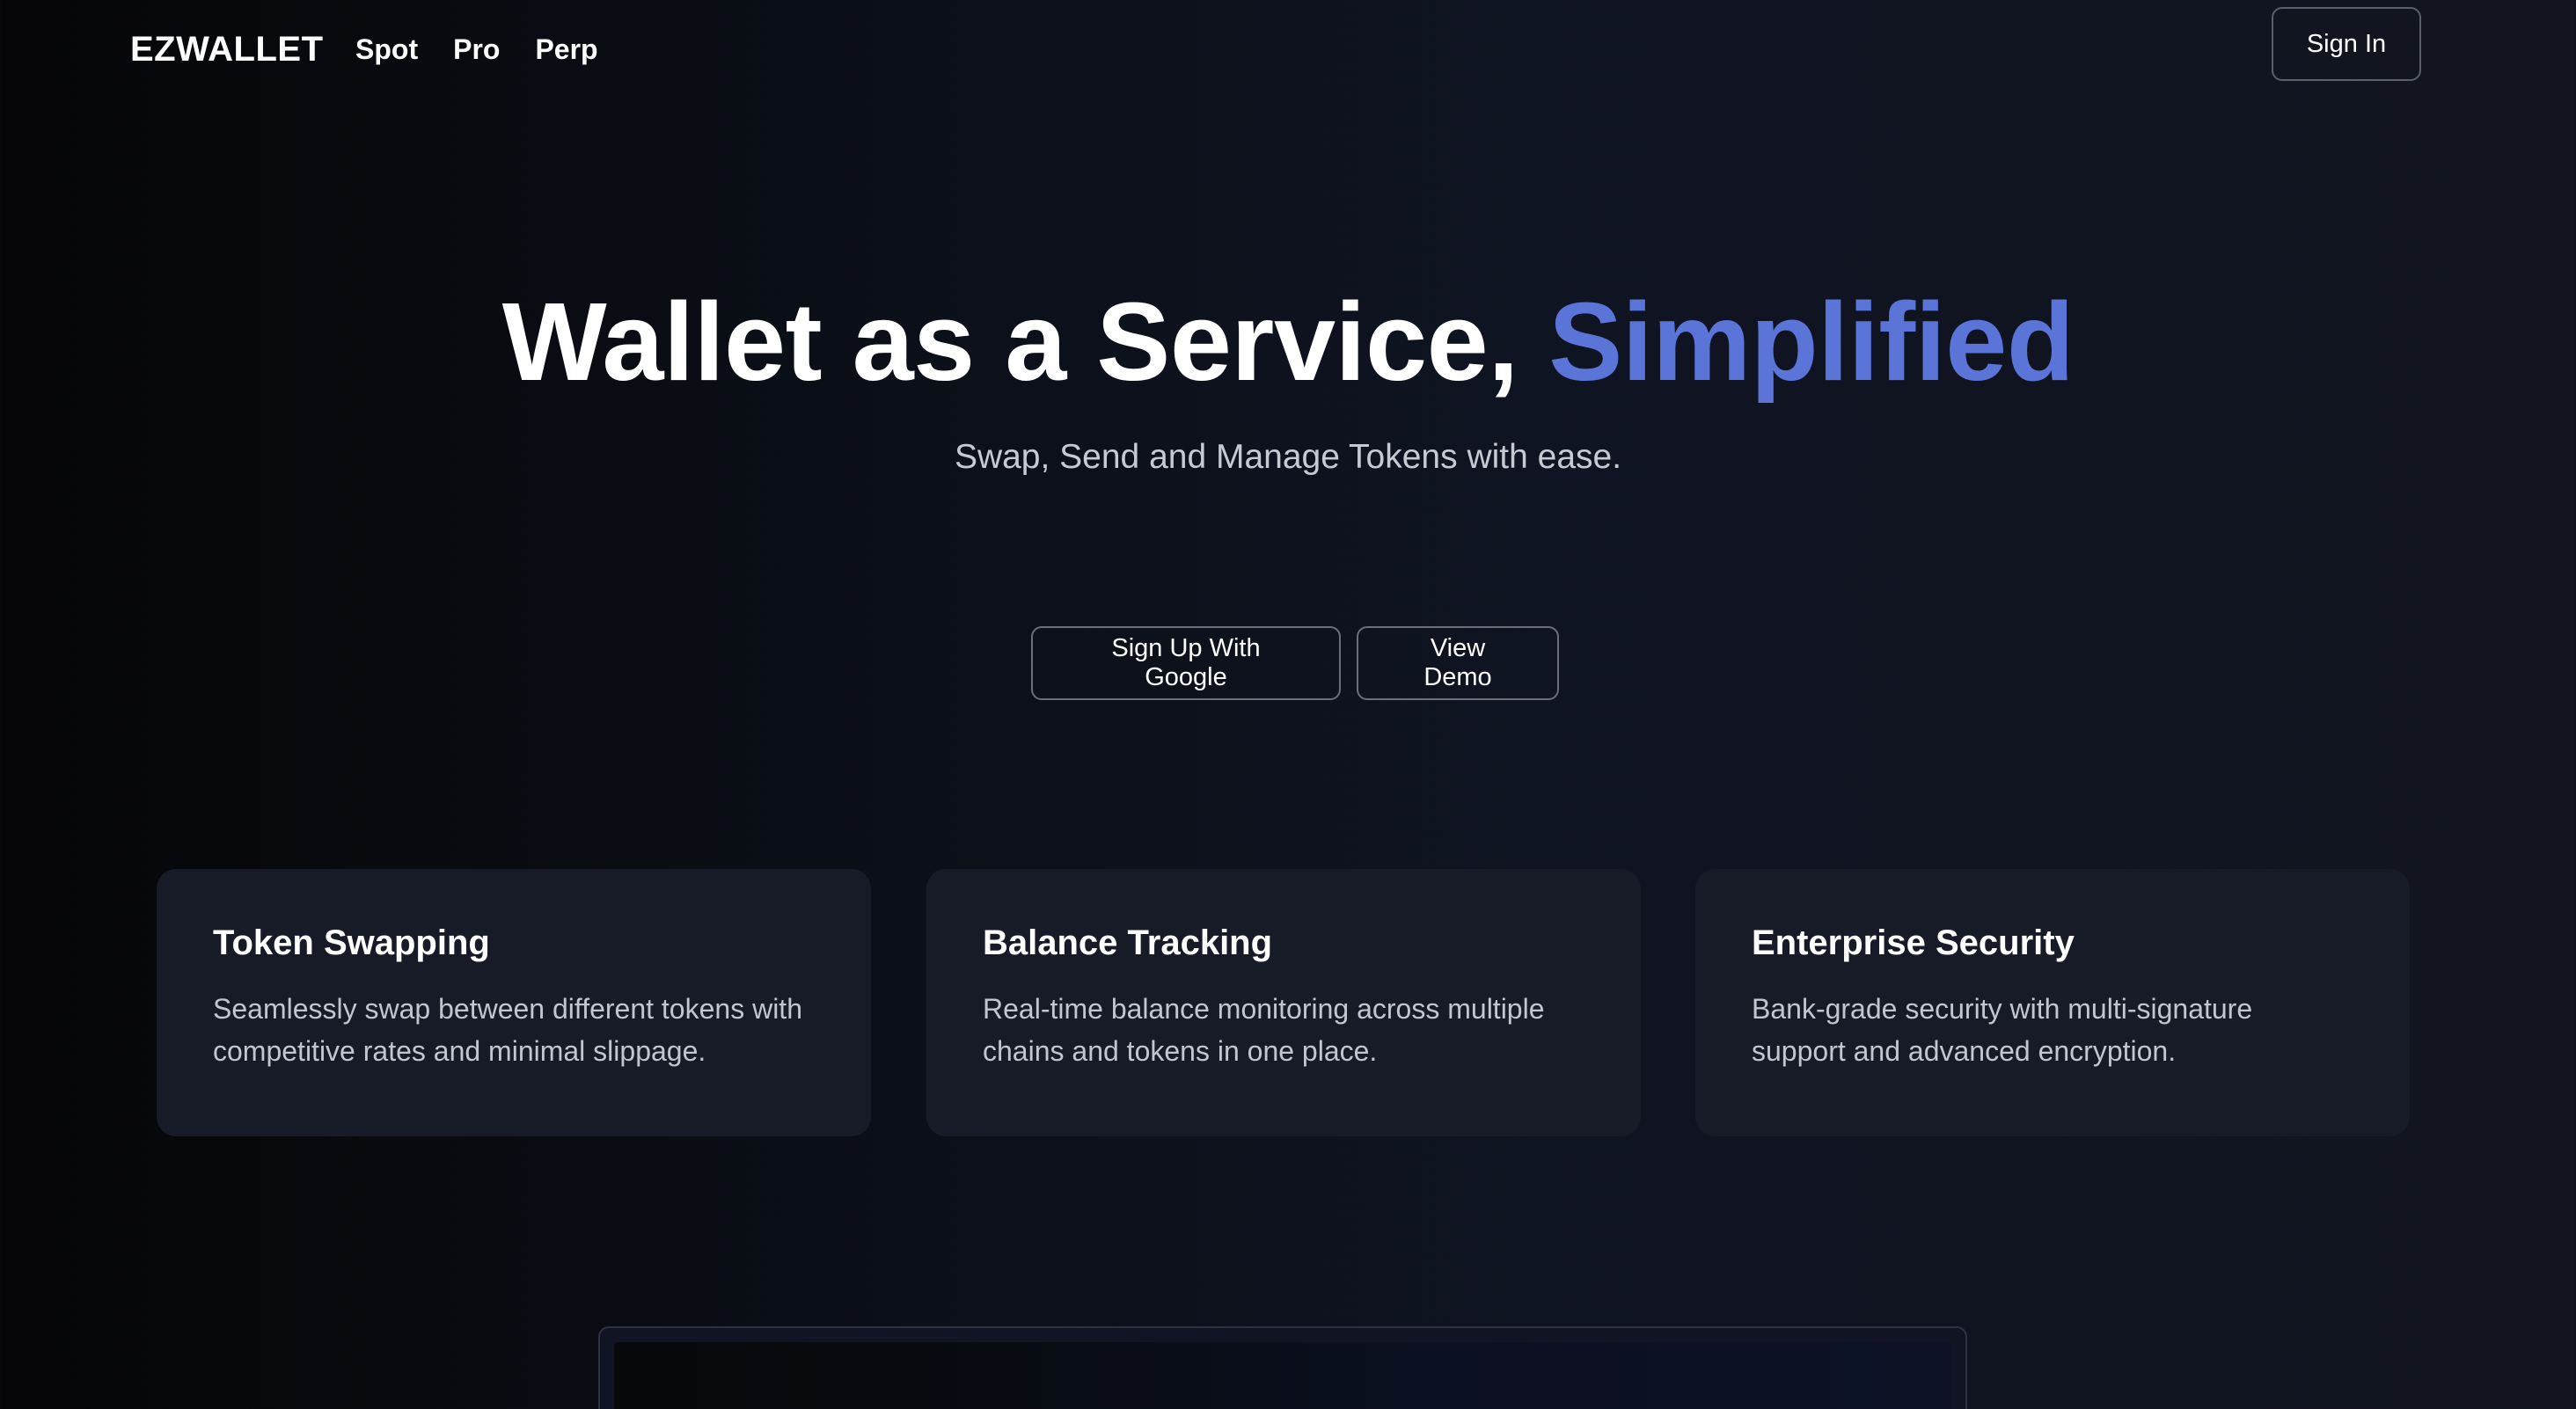 The width and height of the screenshot is (2576, 1409). What do you see at coordinates (1128, 943) in the screenshot?
I see `feature-card-title: Balance Tracking` at bounding box center [1128, 943].